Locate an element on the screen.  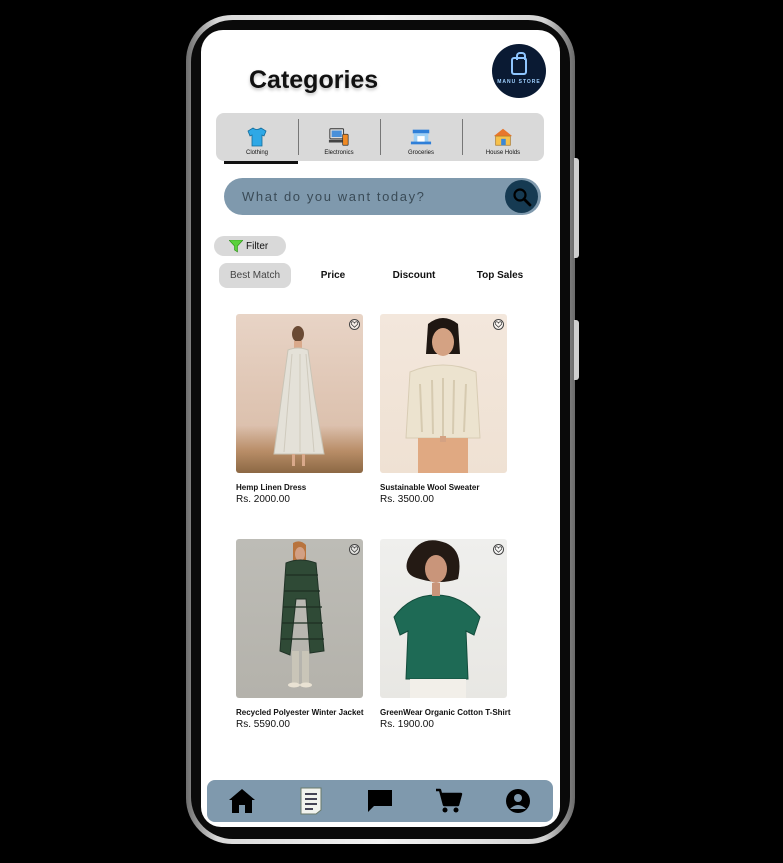
bottom-navigation is located at coordinates (380, 801).